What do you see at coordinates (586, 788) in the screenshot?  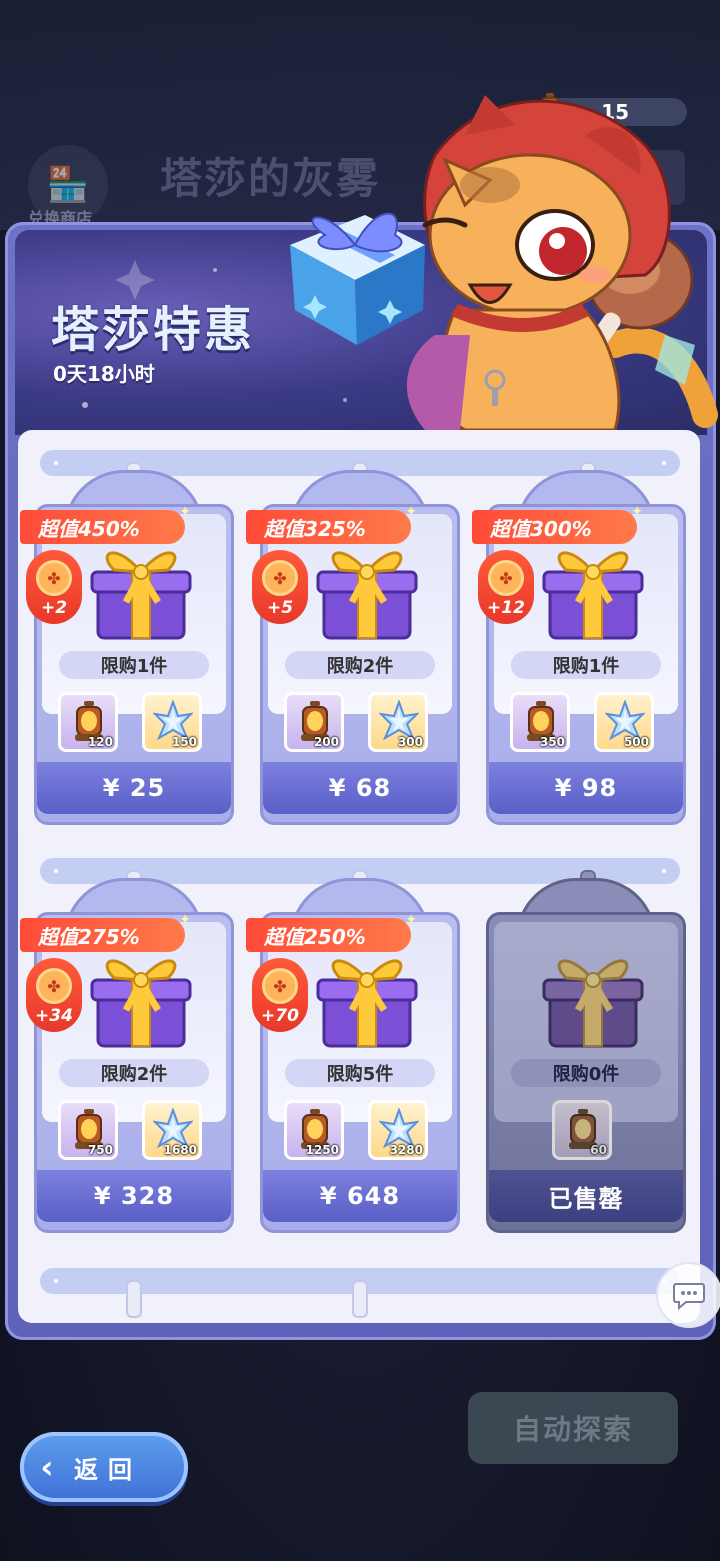 I see `purchase-button: ¥ 98` at bounding box center [586, 788].